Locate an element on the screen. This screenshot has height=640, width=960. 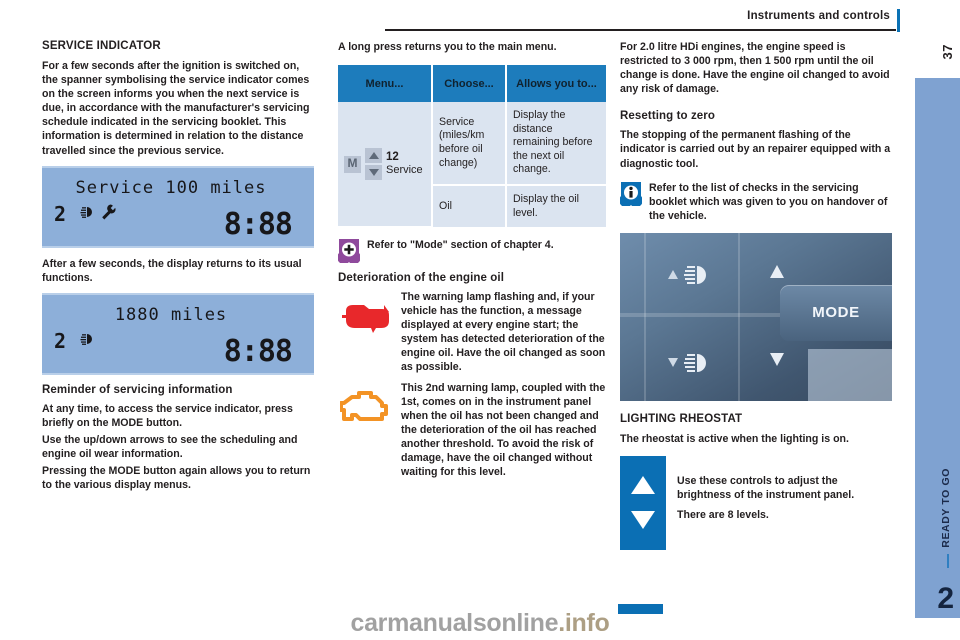
mode-button: MODE is located at coordinates (836, 312).